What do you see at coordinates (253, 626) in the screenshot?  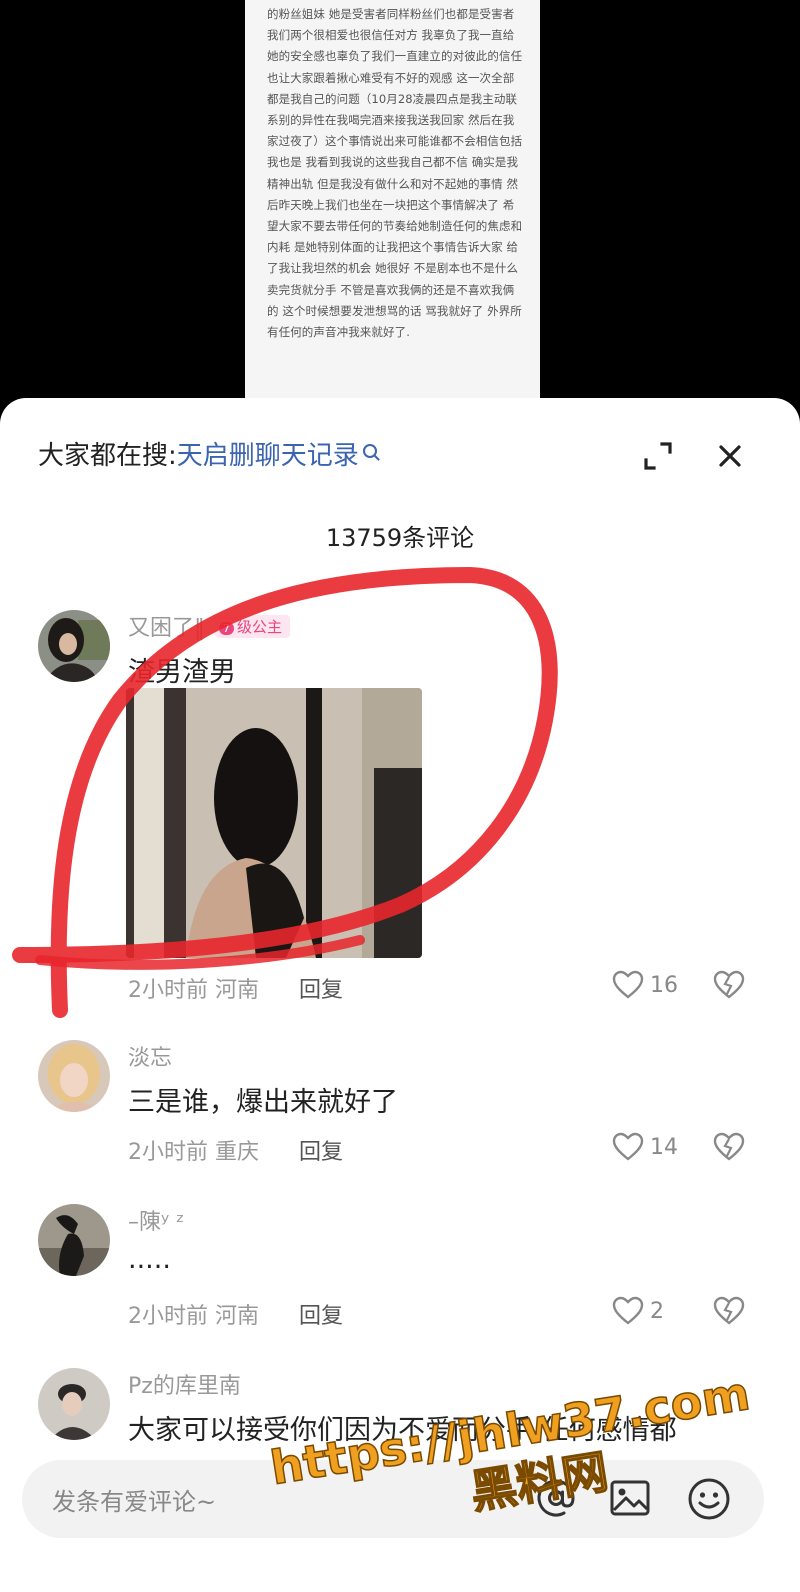 I see `level-badge: 7 级公主` at bounding box center [253, 626].